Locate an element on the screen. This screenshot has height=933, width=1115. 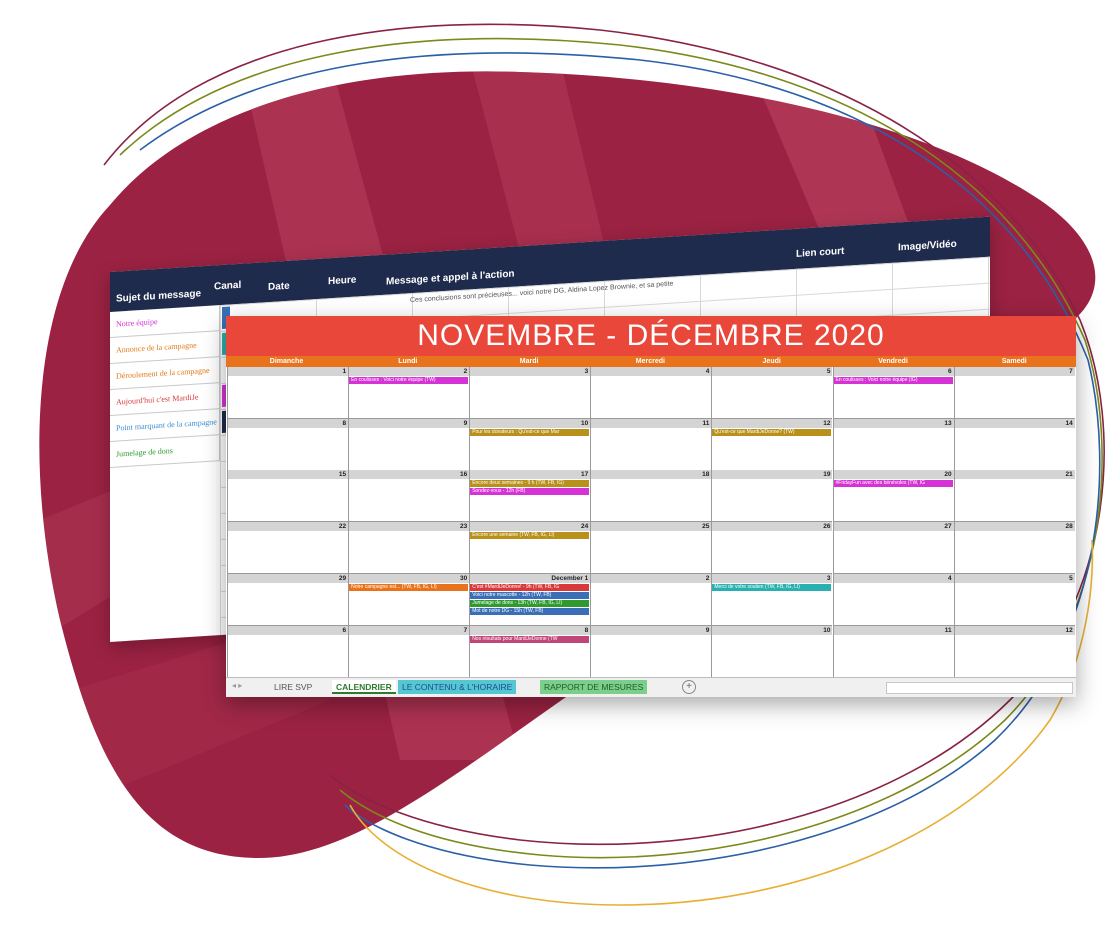
subject-cell: Jumelage de dons is located at coordinates (165, 451).